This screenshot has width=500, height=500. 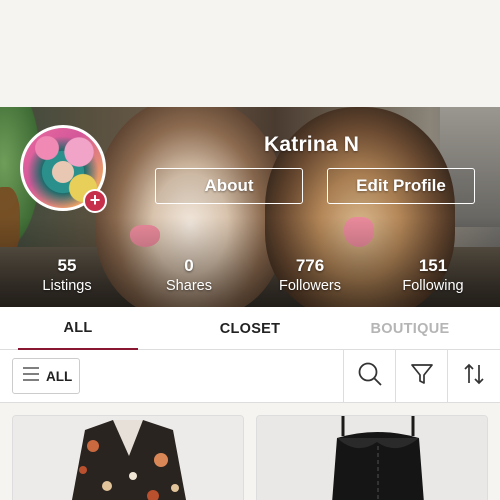 I want to click on stat-value: 151, so click(x=433, y=265).